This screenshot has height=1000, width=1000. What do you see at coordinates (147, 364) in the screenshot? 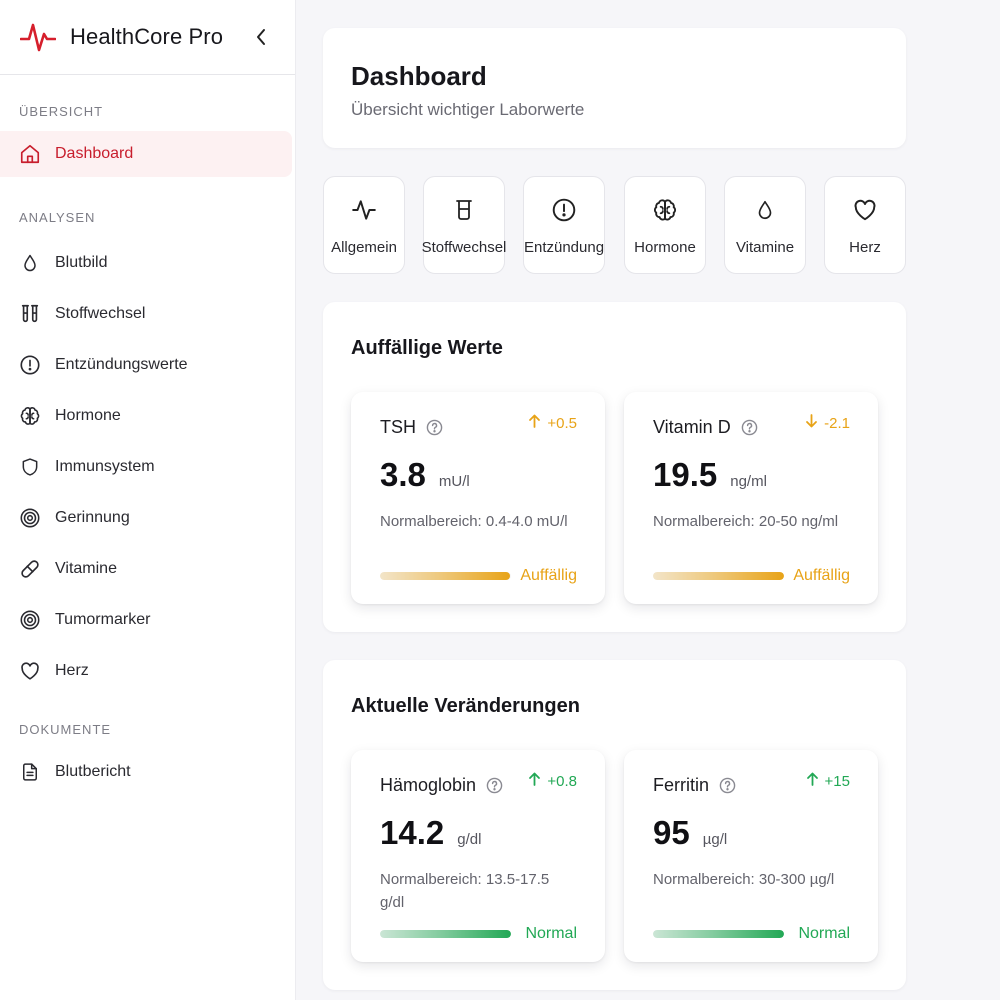
I see `sidebar-item-entzuendungswerte: Entzündungswerte` at bounding box center [147, 364].